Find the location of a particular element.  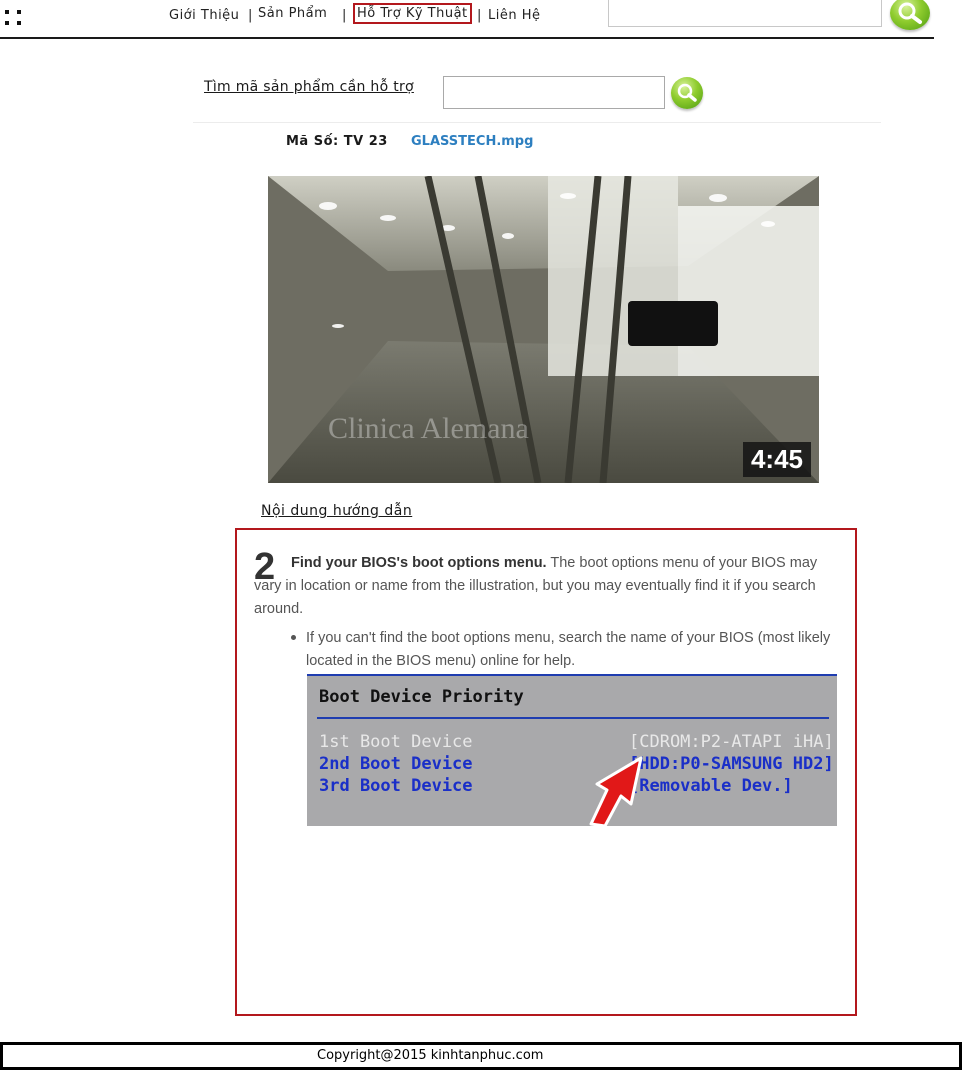

video-file-link: GLASSTECH.mpg is located at coordinates (472, 141).